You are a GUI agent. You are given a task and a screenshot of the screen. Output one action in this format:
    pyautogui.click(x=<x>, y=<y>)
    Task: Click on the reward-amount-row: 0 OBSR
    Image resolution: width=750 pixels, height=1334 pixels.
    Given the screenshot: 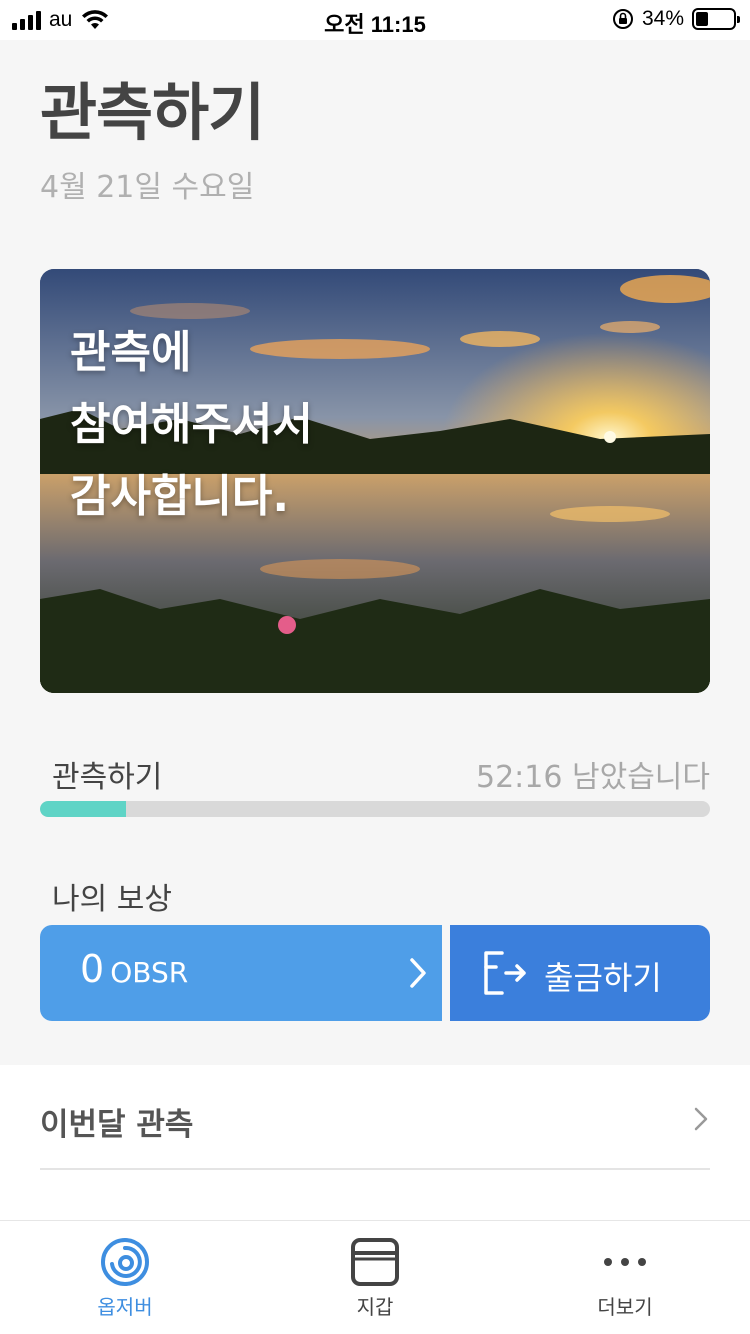 What is the action you would take?
    pyautogui.click(x=134, y=969)
    